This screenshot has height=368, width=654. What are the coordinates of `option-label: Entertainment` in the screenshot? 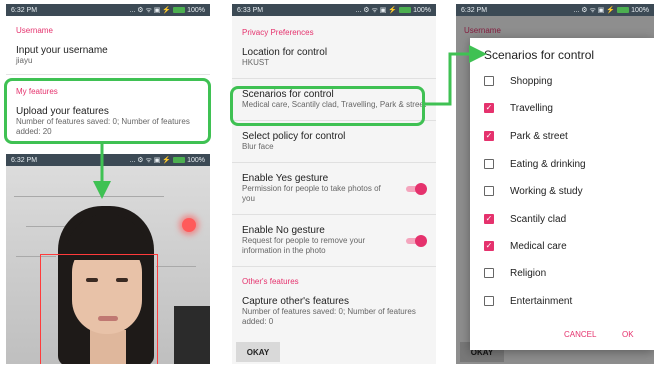 It's located at (541, 301).